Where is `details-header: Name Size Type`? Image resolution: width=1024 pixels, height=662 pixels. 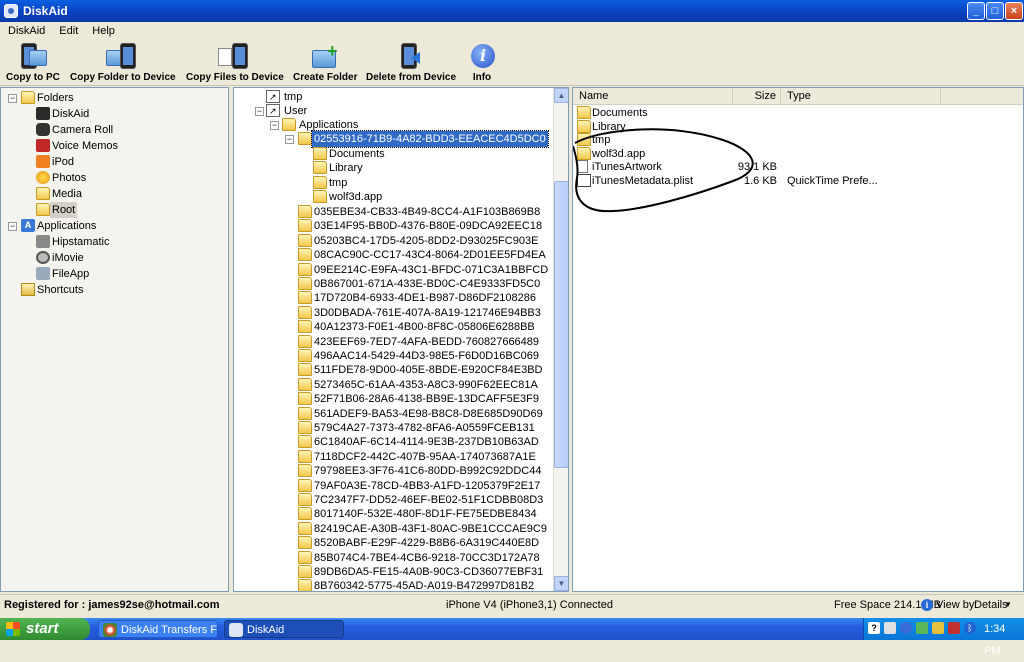 details-header: Name Size Type is located at coordinates (798, 96).